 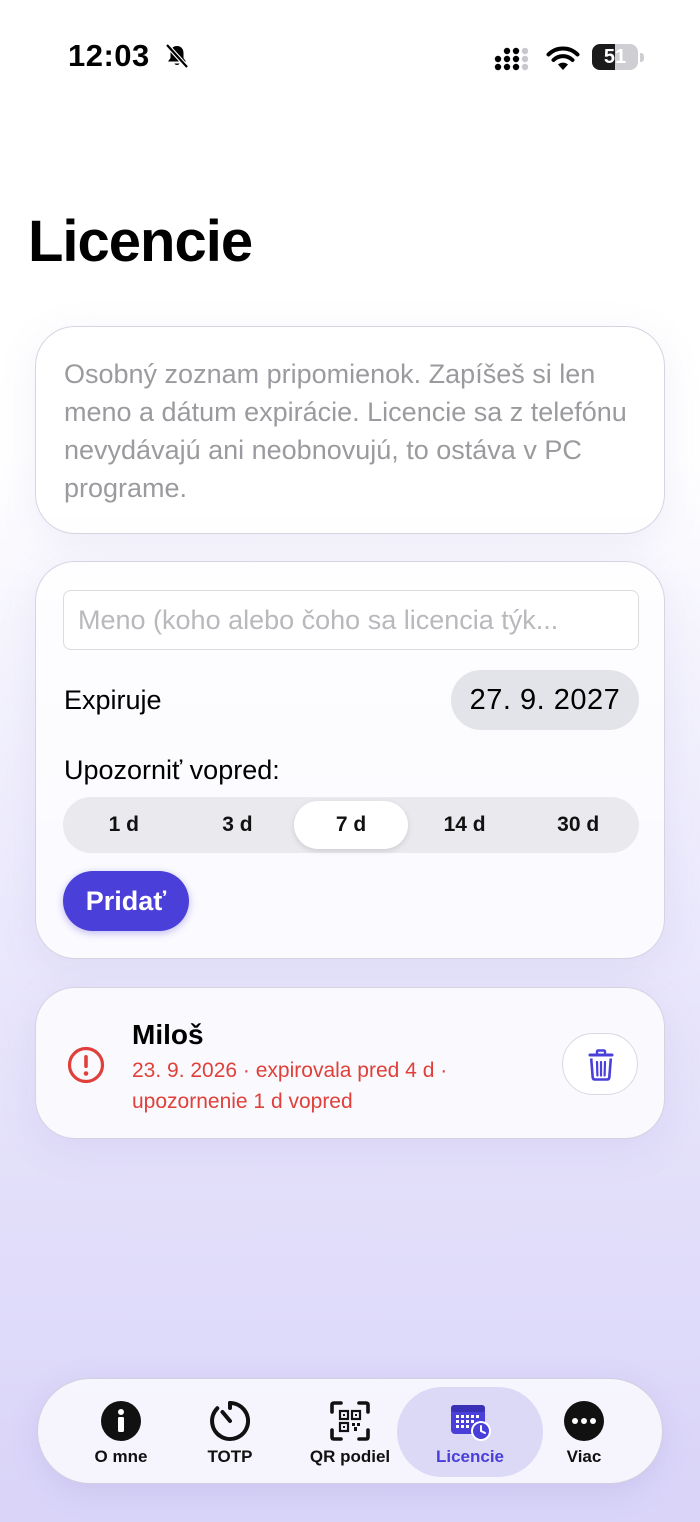 What do you see at coordinates (351, 620) in the screenshot?
I see `name-input` at bounding box center [351, 620].